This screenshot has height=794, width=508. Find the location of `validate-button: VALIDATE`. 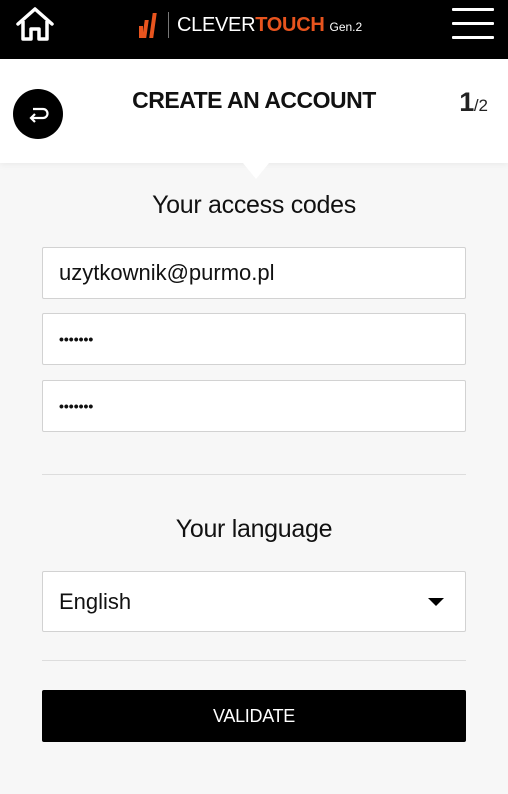

validate-button: VALIDATE is located at coordinates (254, 716).